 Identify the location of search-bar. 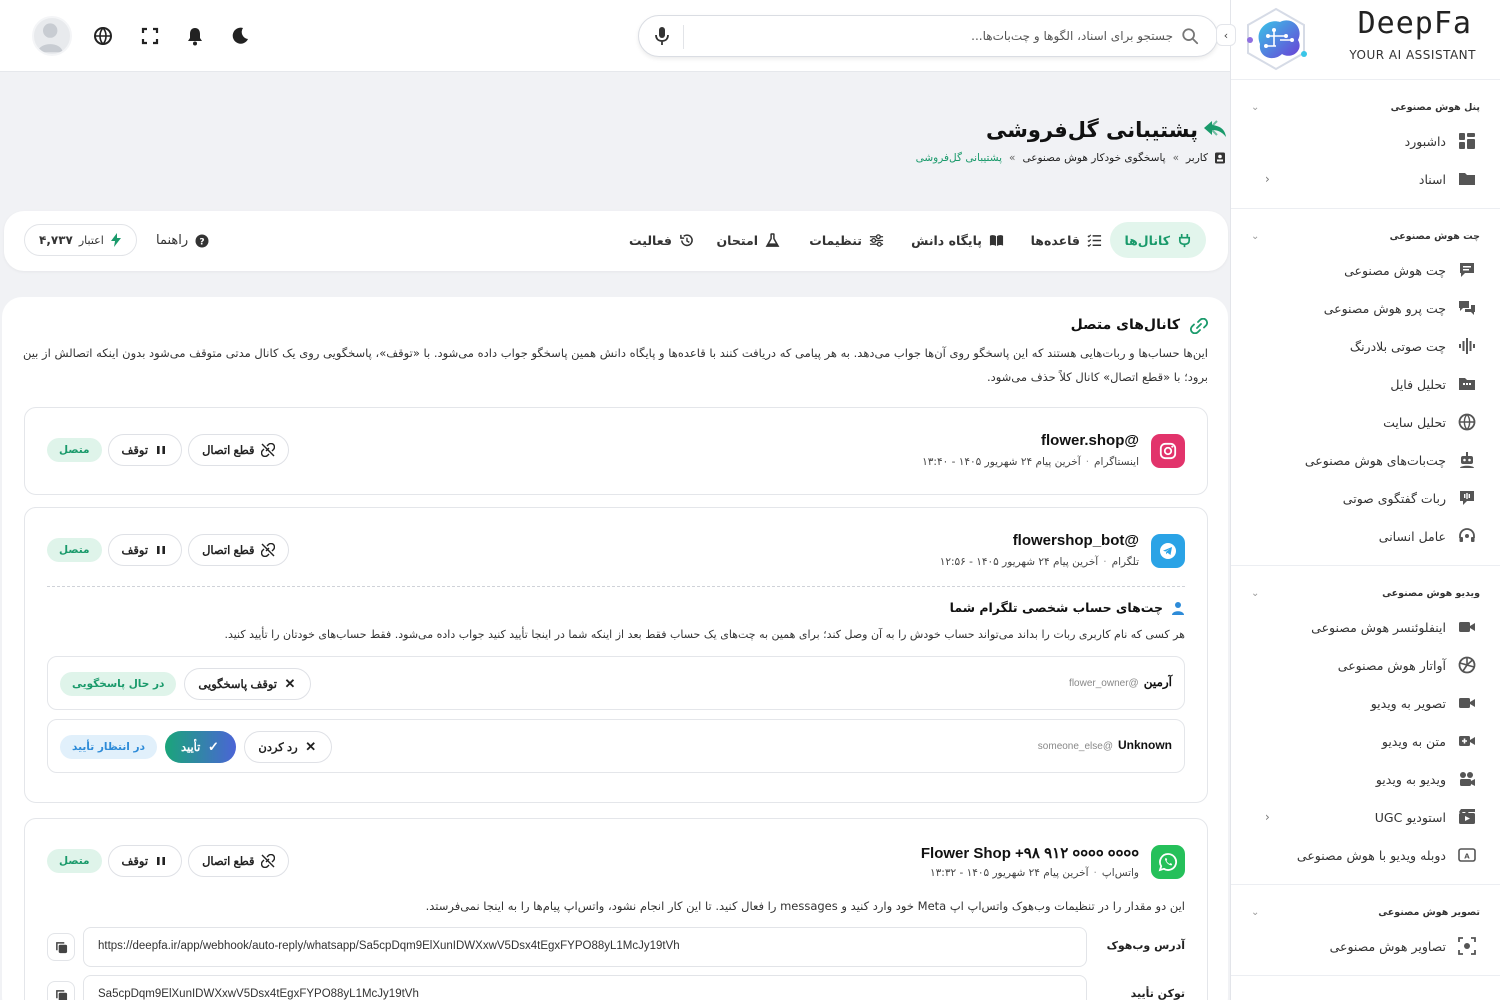
(928, 36).